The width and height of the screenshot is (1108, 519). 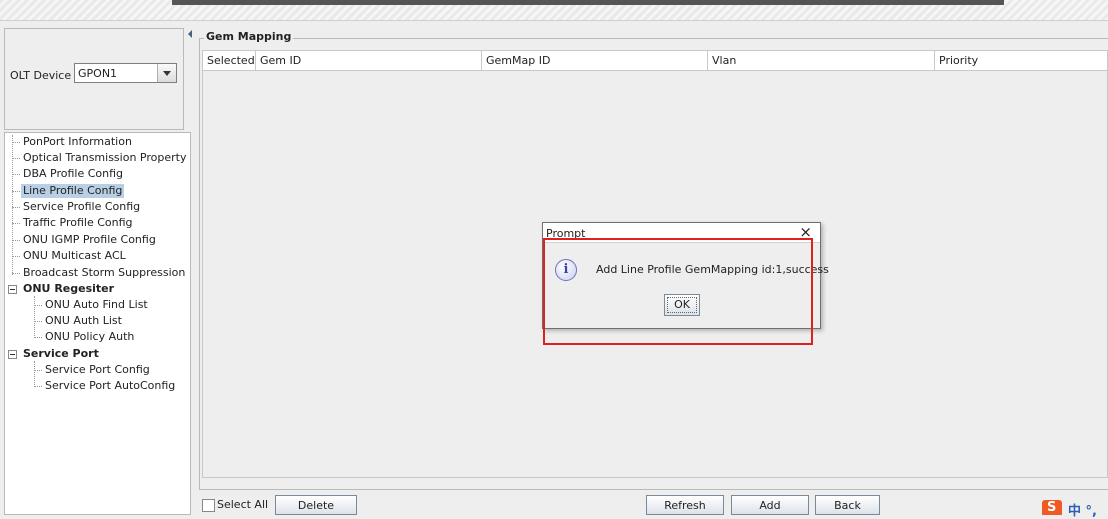 What do you see at coordinates (77, 142) in the screenshot?
I see `tree-item-ponport-information: PonPort Information` at bounding box center [77, 142].